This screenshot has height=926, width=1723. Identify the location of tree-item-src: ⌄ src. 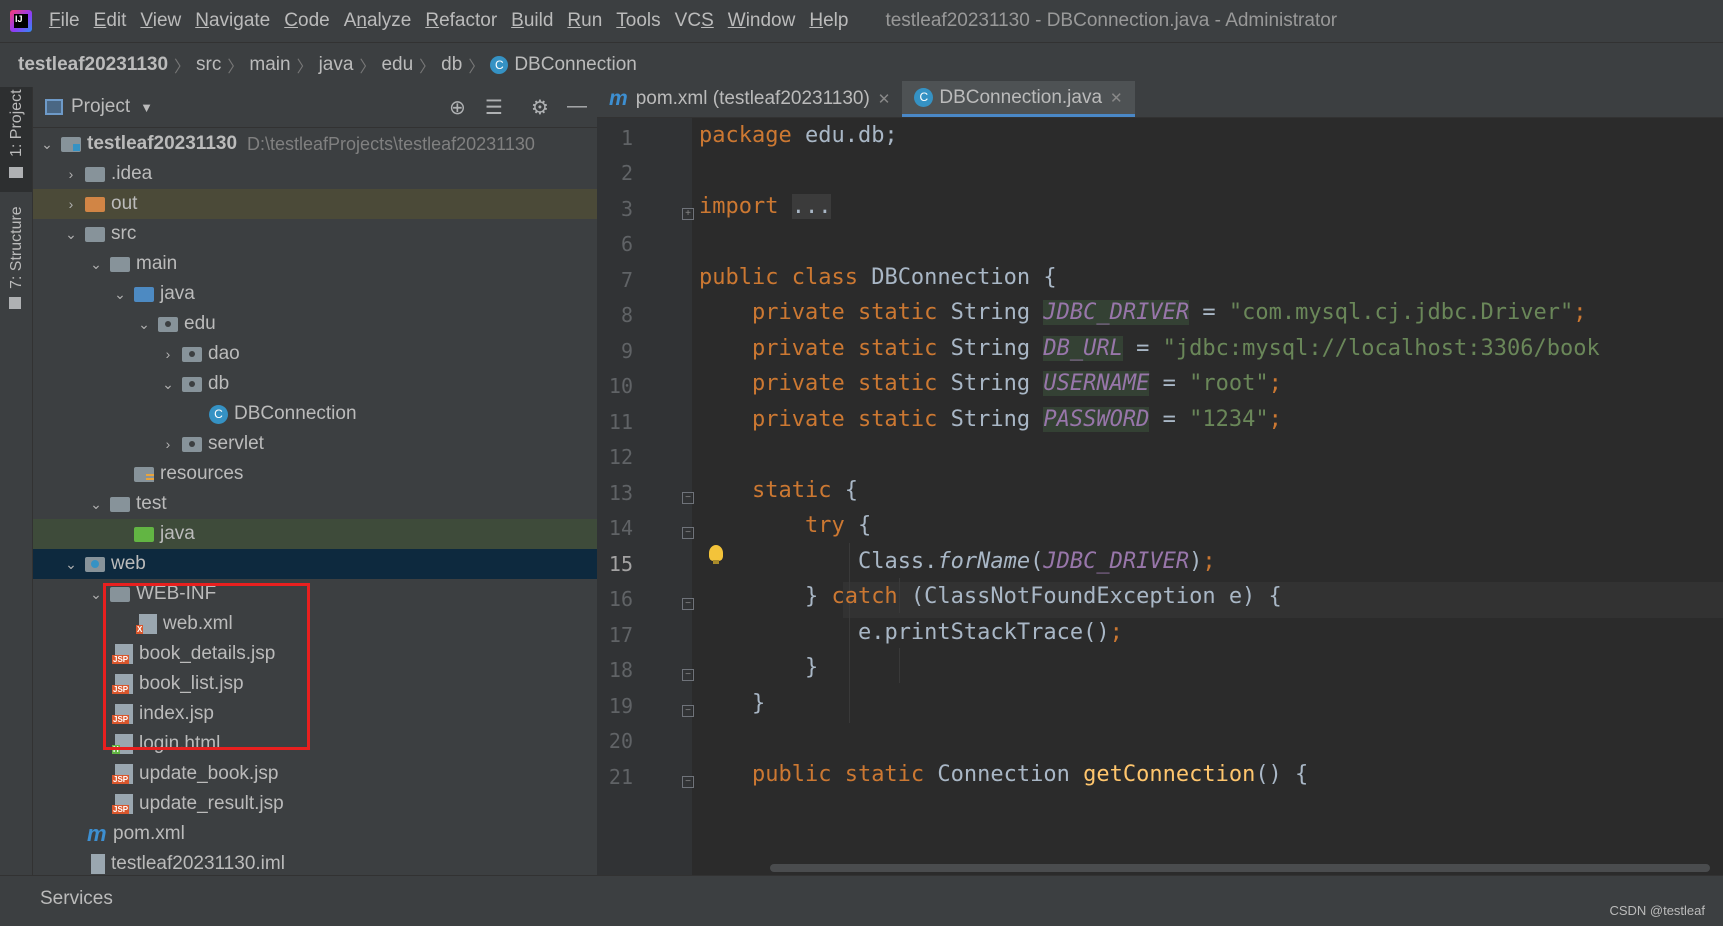
(343, 234).